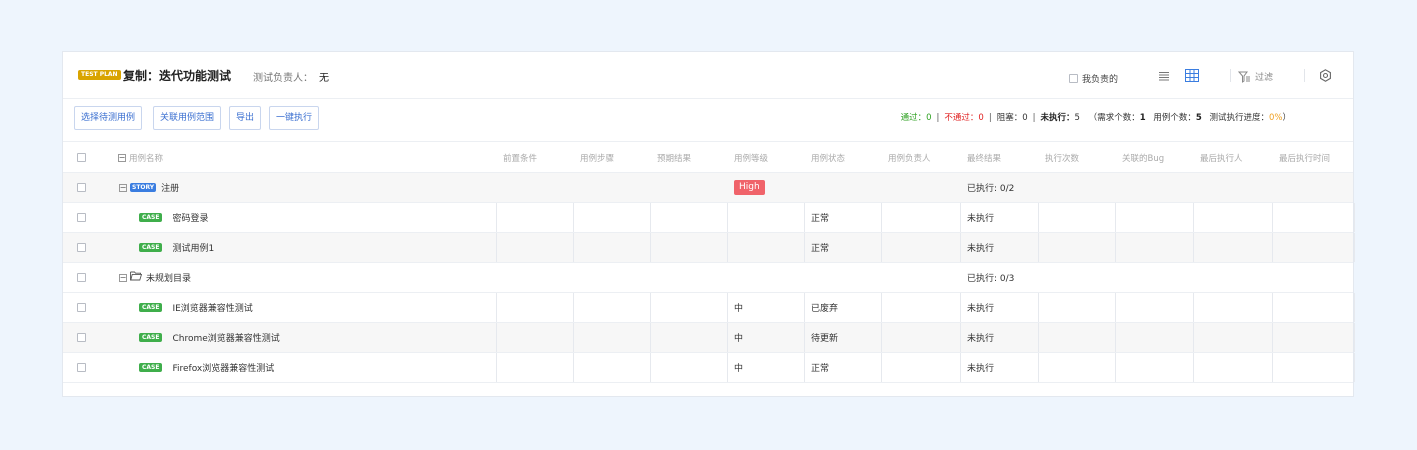 The width and height of the screenshot is (1417, 450). I want to click on run-all-button: 一键执行, so click(294, 118).